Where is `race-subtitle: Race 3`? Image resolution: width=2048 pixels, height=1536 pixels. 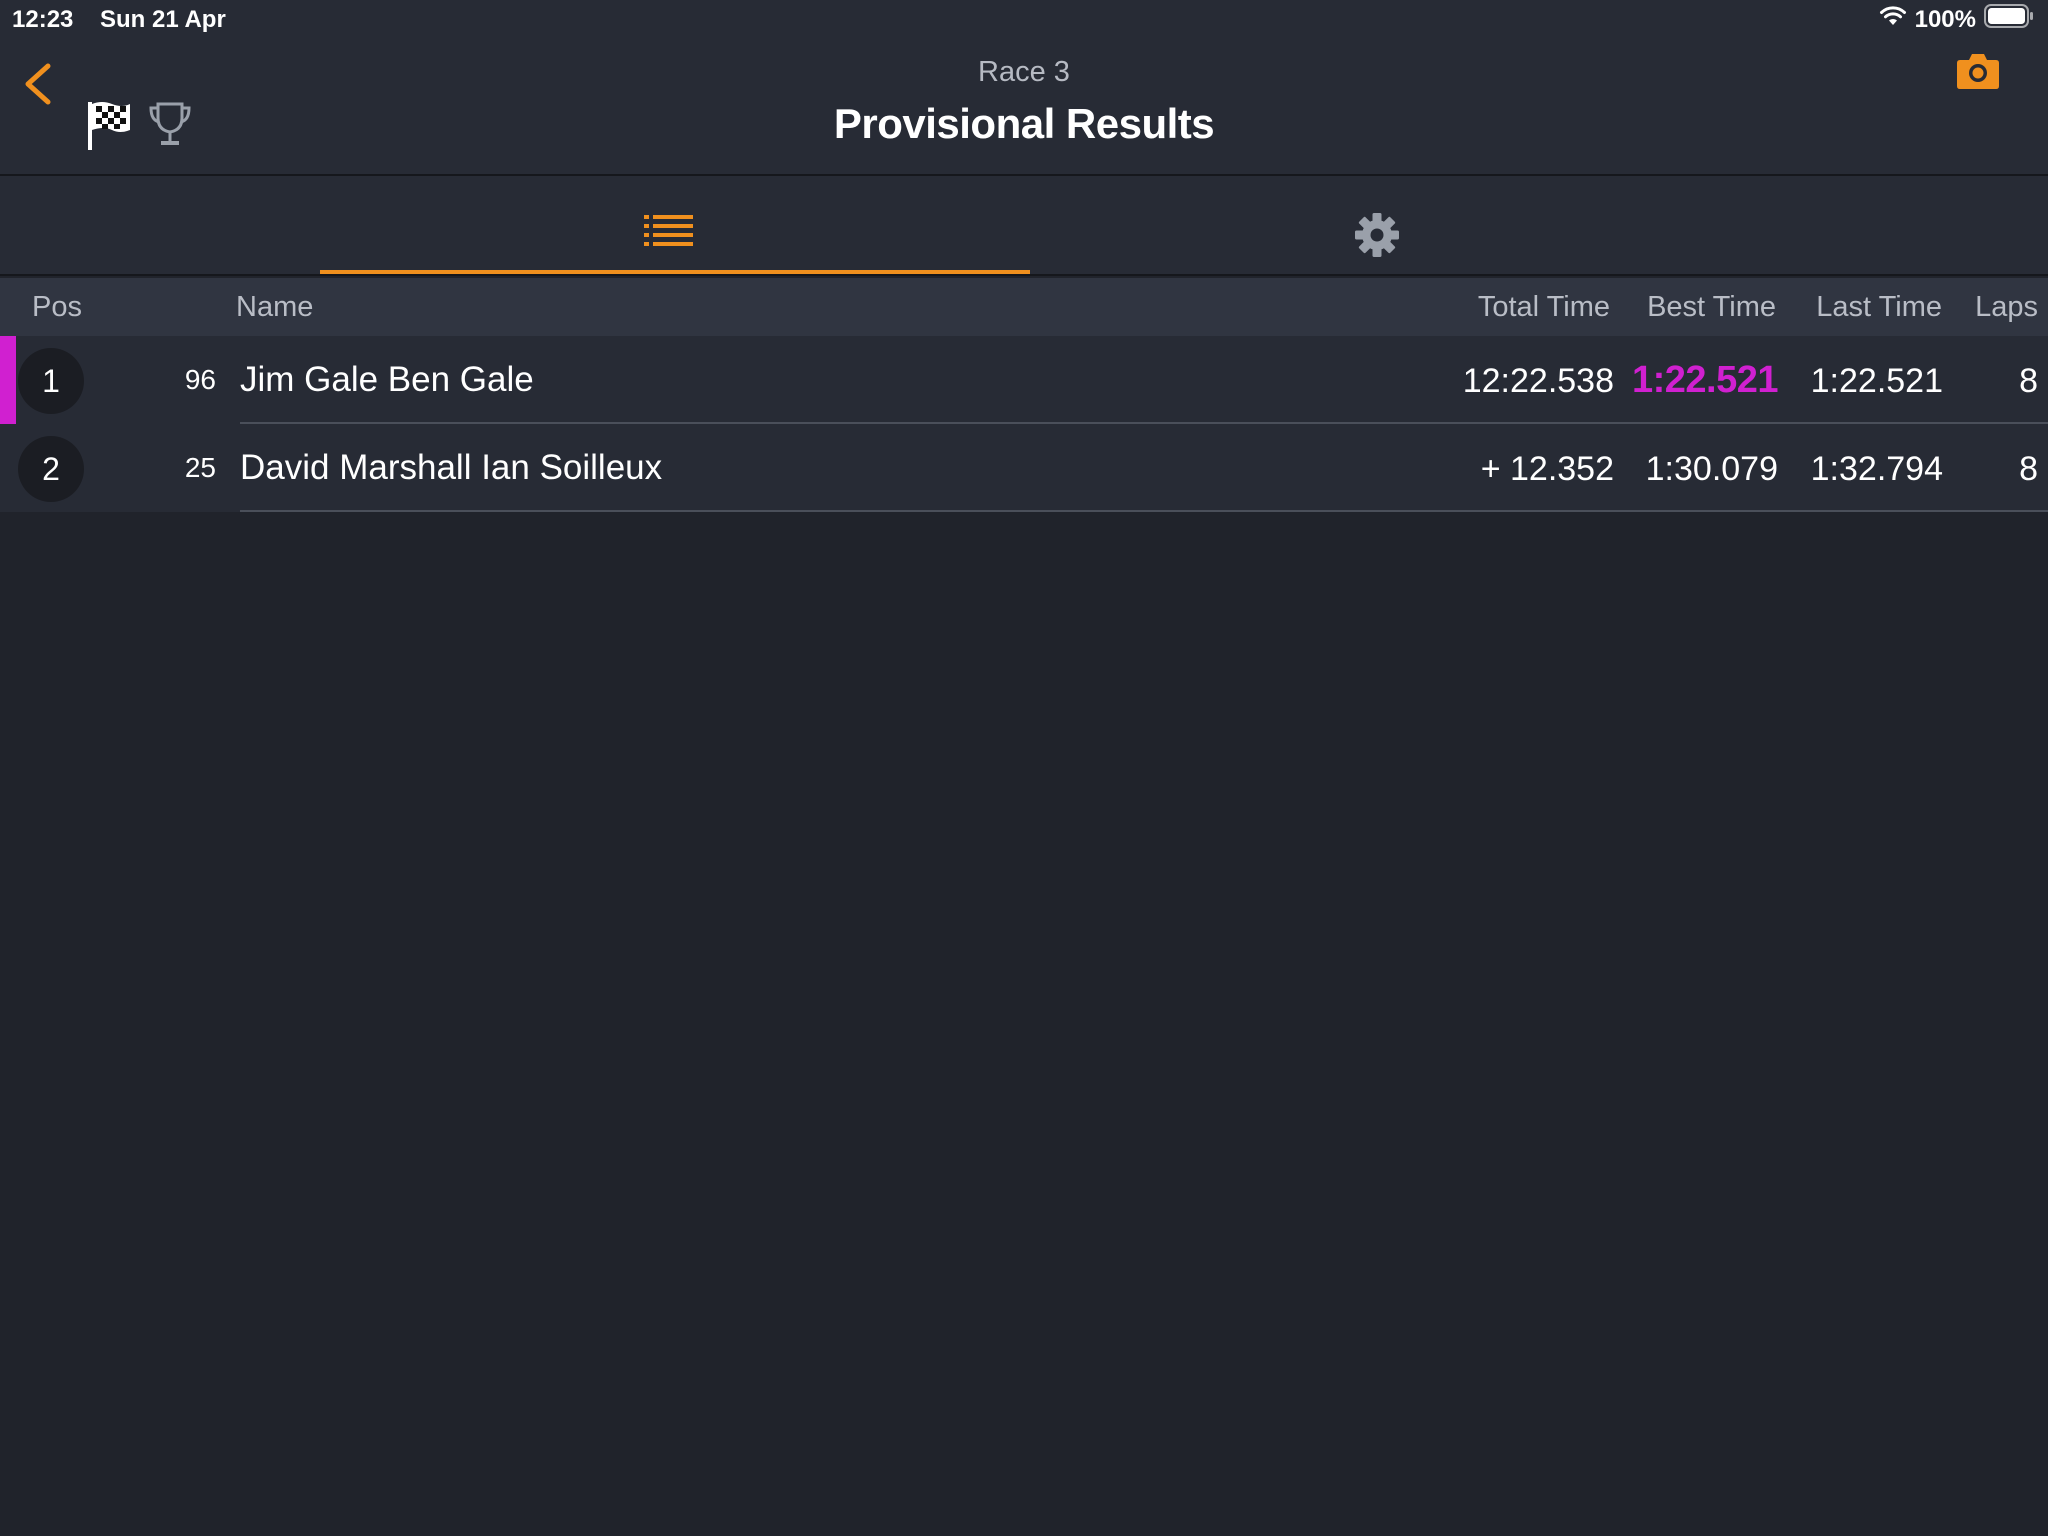 race-subtitle: Race 3 is located at coordinates (1024, 72).